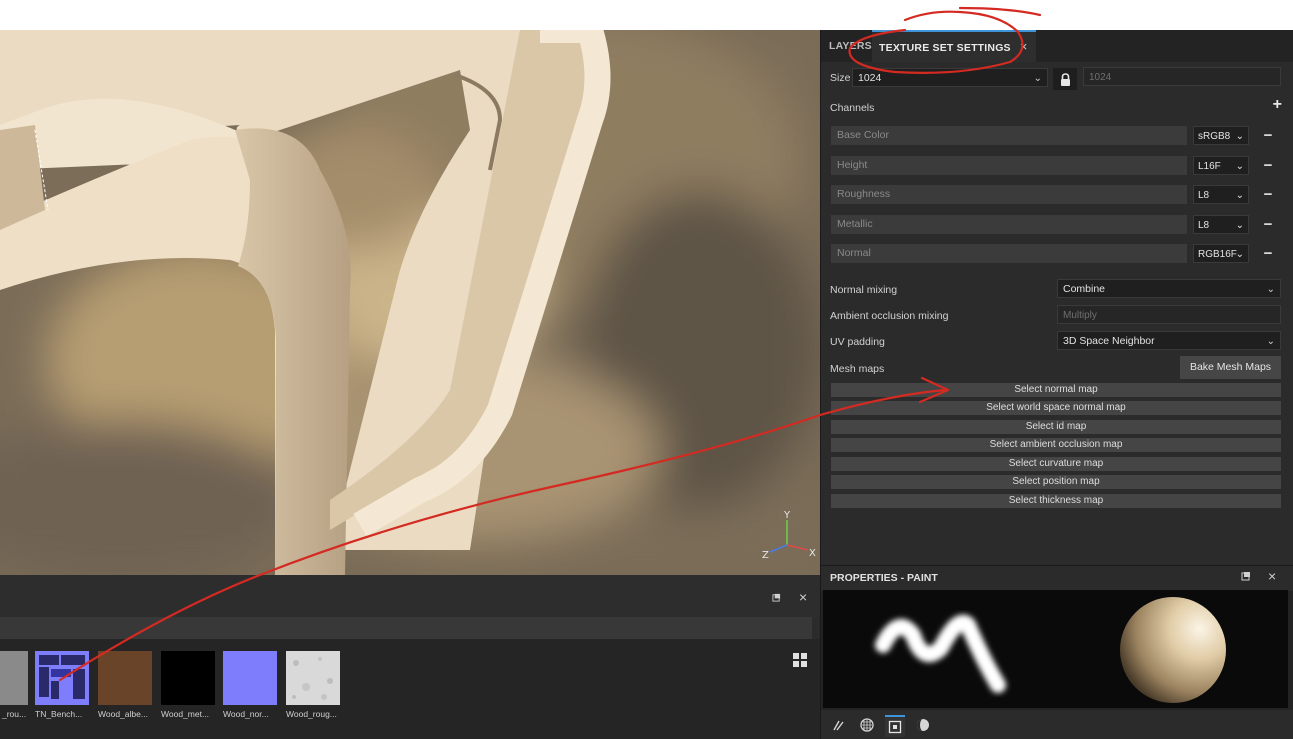  I want to click on grid-view-icon, so click(800, 661).